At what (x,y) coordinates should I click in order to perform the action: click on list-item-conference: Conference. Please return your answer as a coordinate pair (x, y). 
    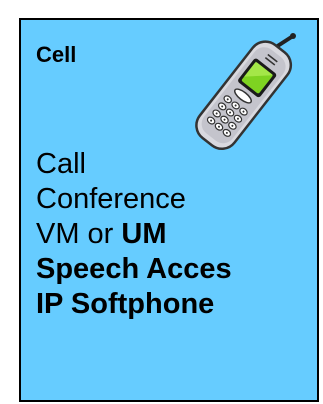
    Looking at the image, I should click on (111, 199).